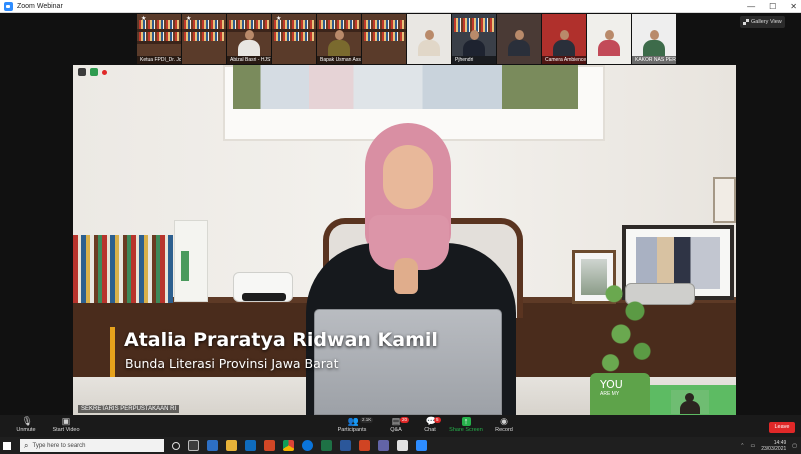  What do you see at coordinates (250, 445) in the screenshot?
I see `store-icon` at bounding box center [250, 445].